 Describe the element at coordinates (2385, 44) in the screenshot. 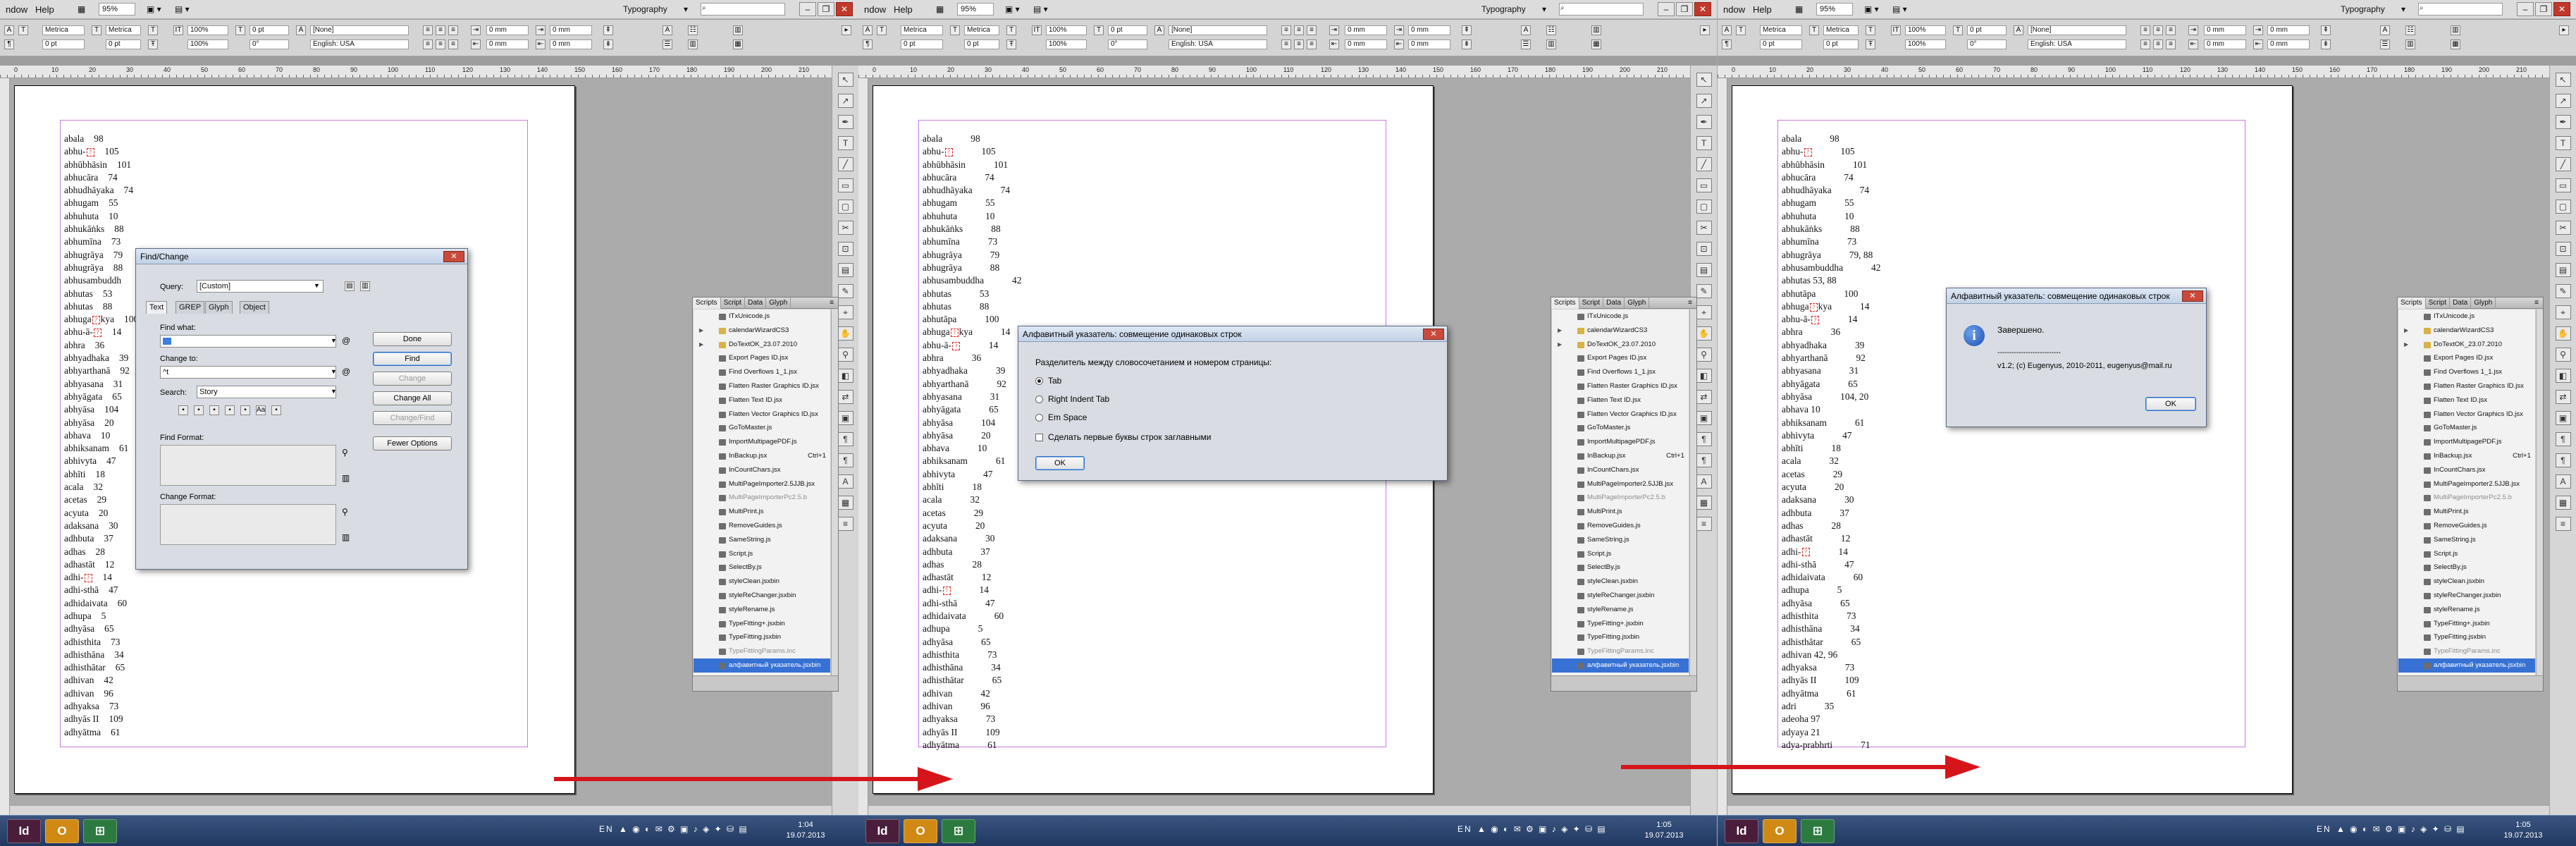

I see `bullets-icon: ☰` at that location.